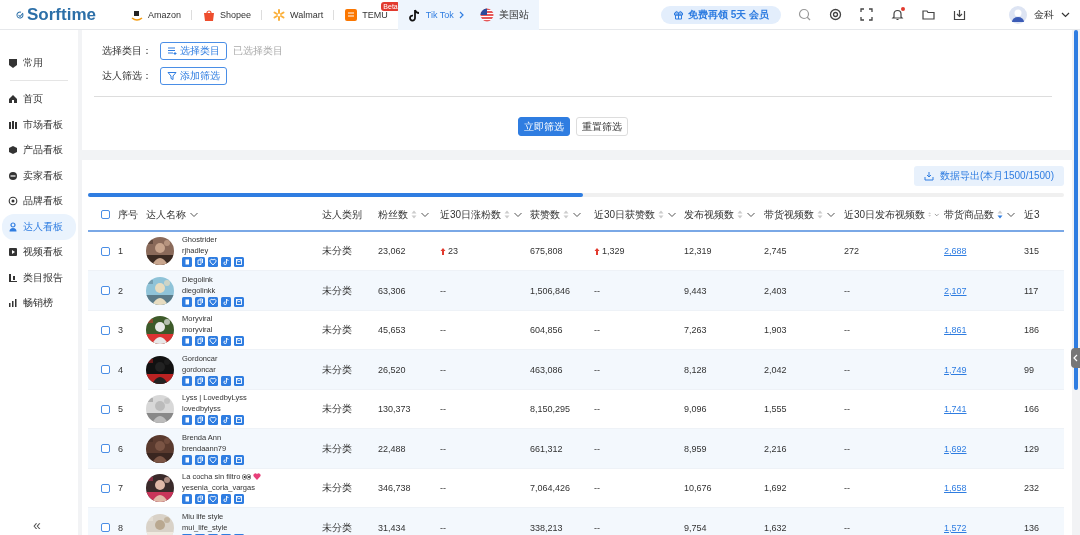 The height and width of the screenshot is (535, 1080). Describe the element at coordinates (955, 488) in the screenshot. I see `product-count-link: 1,658` at that location.